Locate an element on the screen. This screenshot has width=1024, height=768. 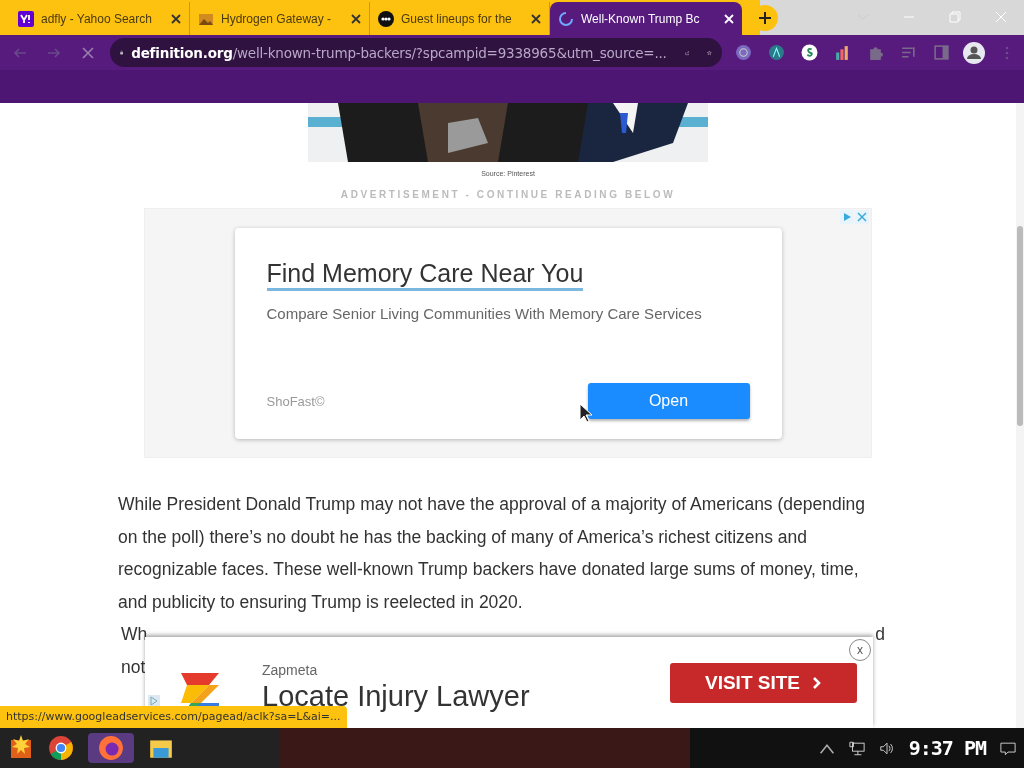
paragraph-fragment: Wh is located at coordinates (134, 634).